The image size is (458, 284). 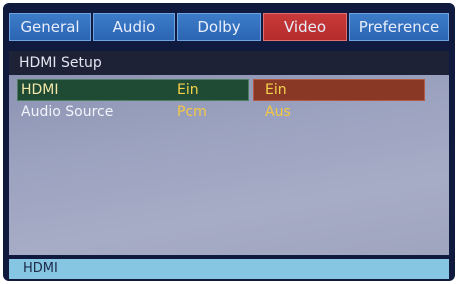 What do you see at coordinates (229, 112) in the screenshot?
I see `setting-row-audio-source: Audio Source Pcm Aus` at bounding box center [229, 112].